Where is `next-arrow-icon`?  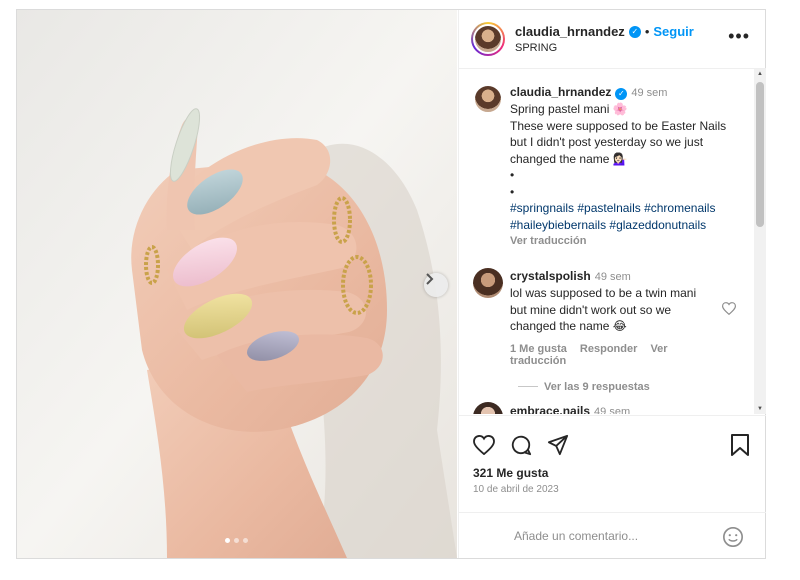
next-arrow-icon is located at coordinates (430, 279).